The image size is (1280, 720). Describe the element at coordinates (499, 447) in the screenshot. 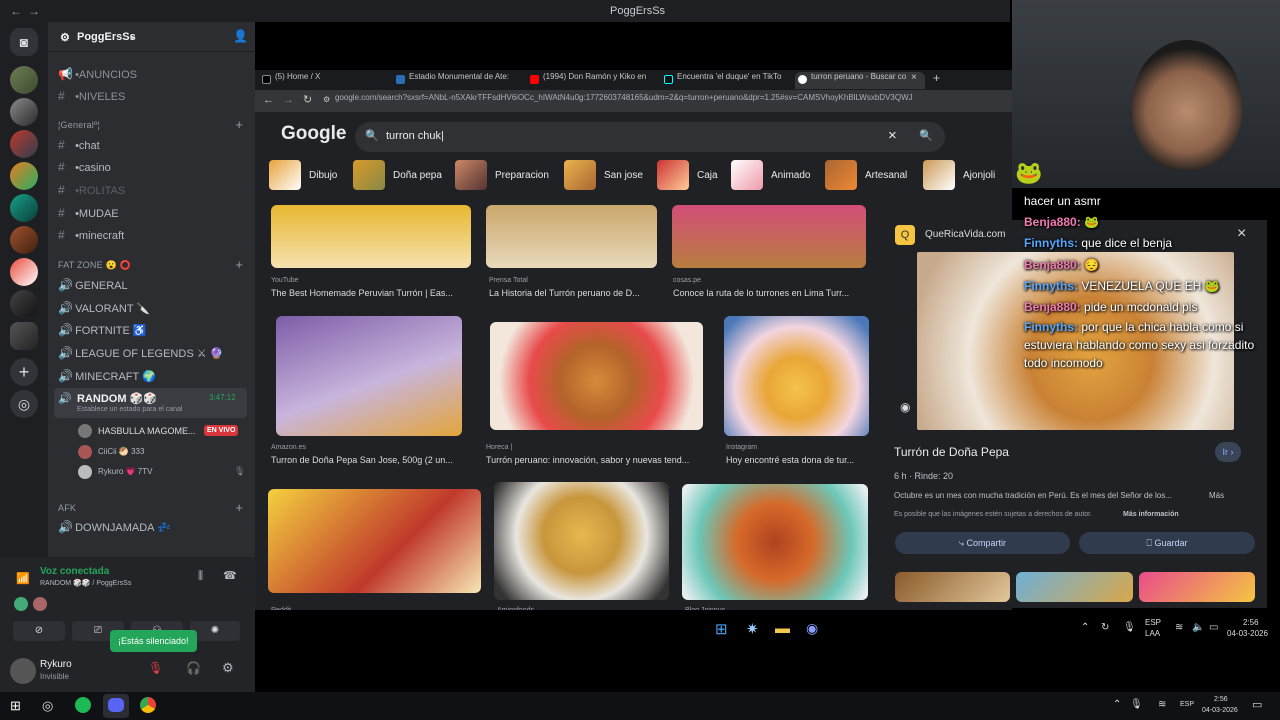

I see `result-source: Horeca |` at that location.